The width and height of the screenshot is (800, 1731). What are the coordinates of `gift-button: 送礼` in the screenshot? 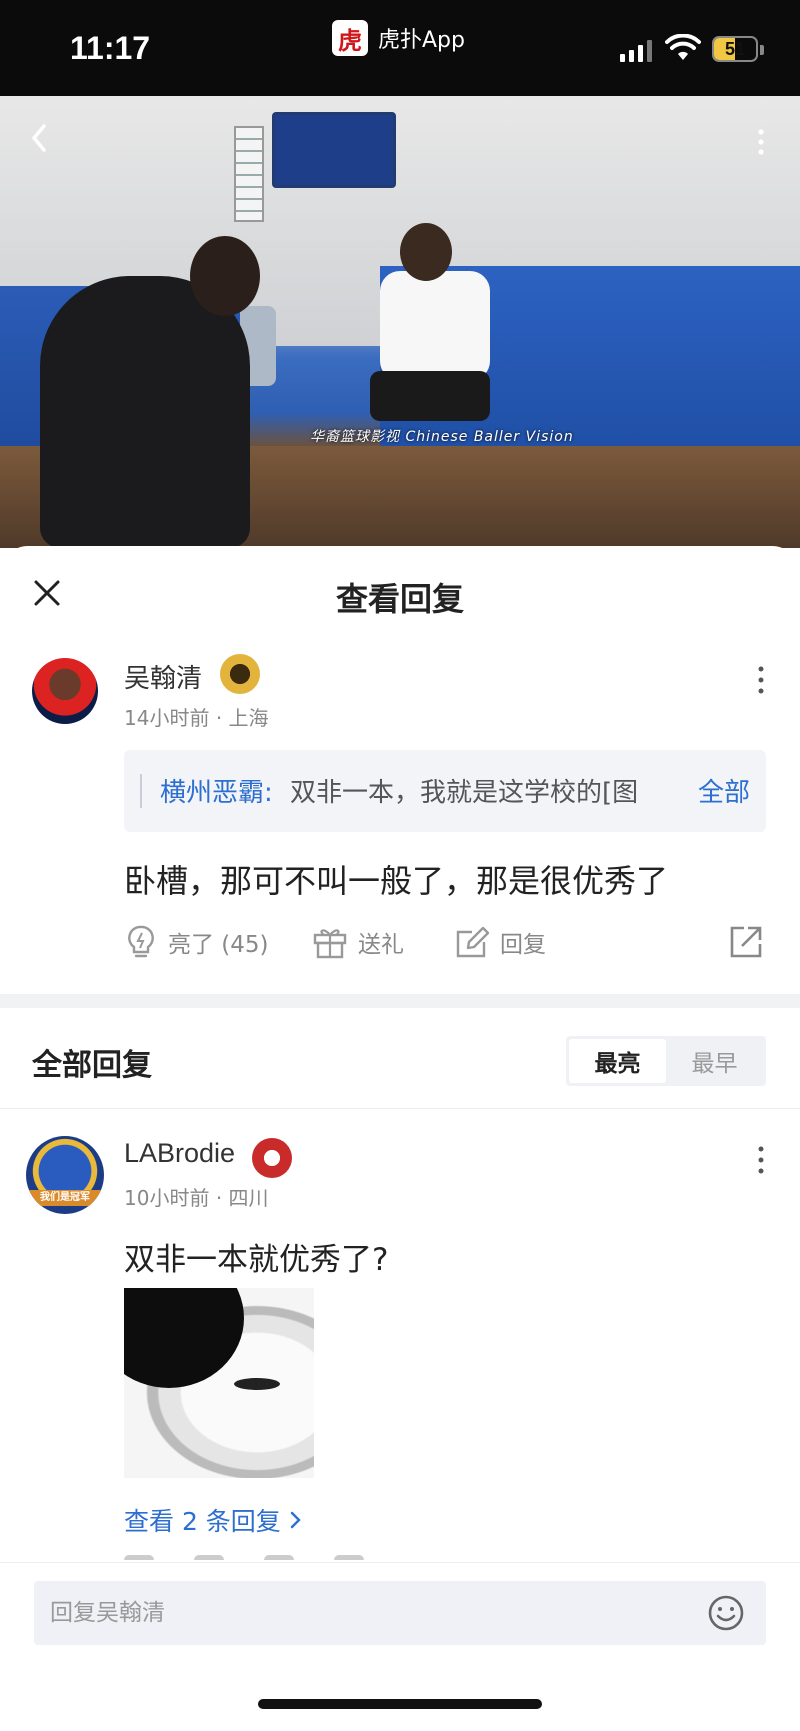 It's located at (358, 942).